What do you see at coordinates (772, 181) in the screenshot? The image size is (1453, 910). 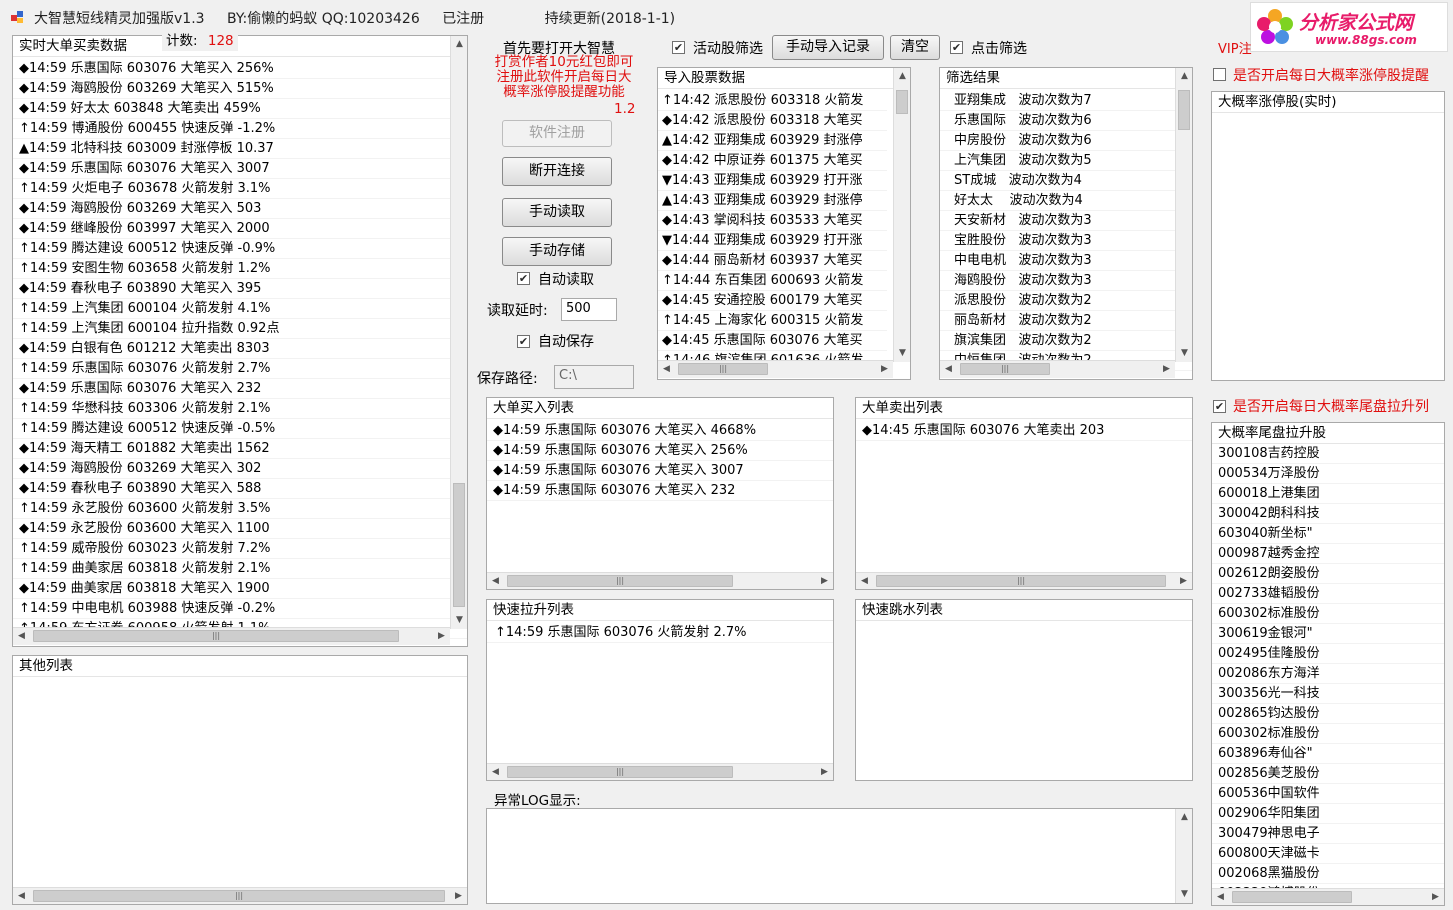 I see `list-item: ▼14:43 亚翔集成 603929 打开涨` at bounding box center [772, 181].